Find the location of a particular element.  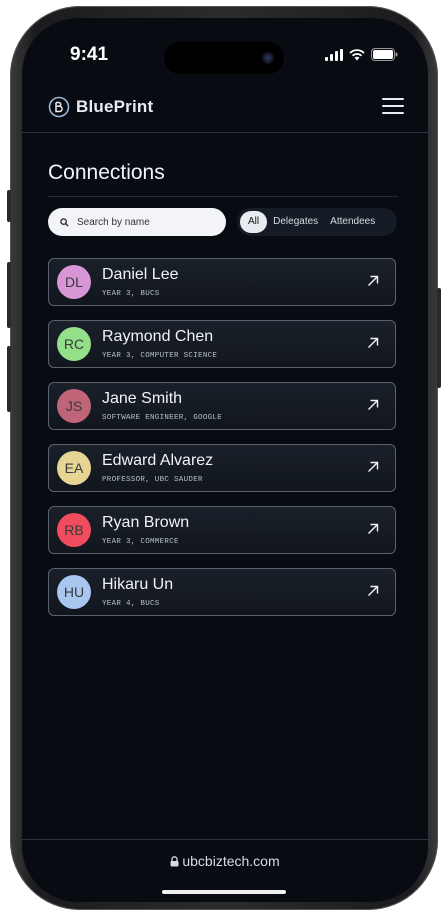

connection-card: DL Daniel Lee YEAR 3, BUCS is located at coordinates (222, 282).